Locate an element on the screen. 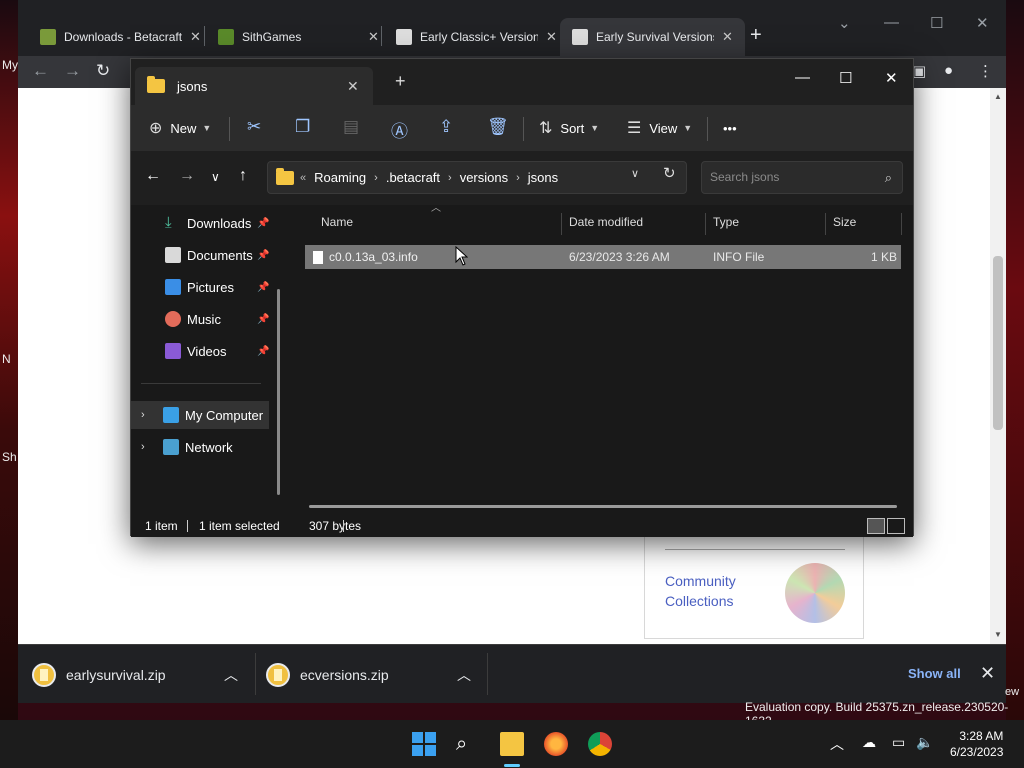  start-icon is located at coordinates (424, 744).